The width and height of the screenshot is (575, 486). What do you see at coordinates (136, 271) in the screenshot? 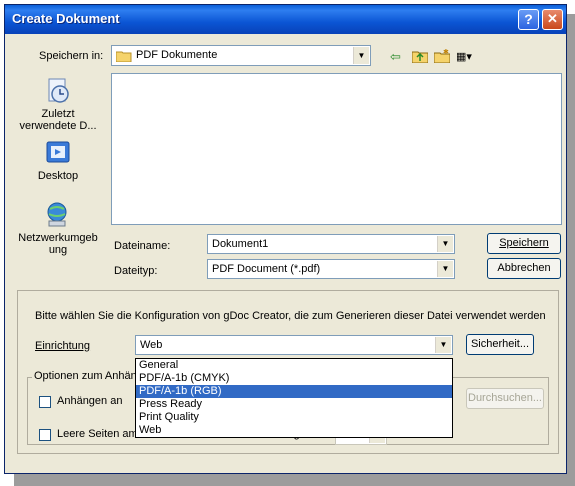
I see `filetype-label: Dateityp:` at bounding box center [136, 271].